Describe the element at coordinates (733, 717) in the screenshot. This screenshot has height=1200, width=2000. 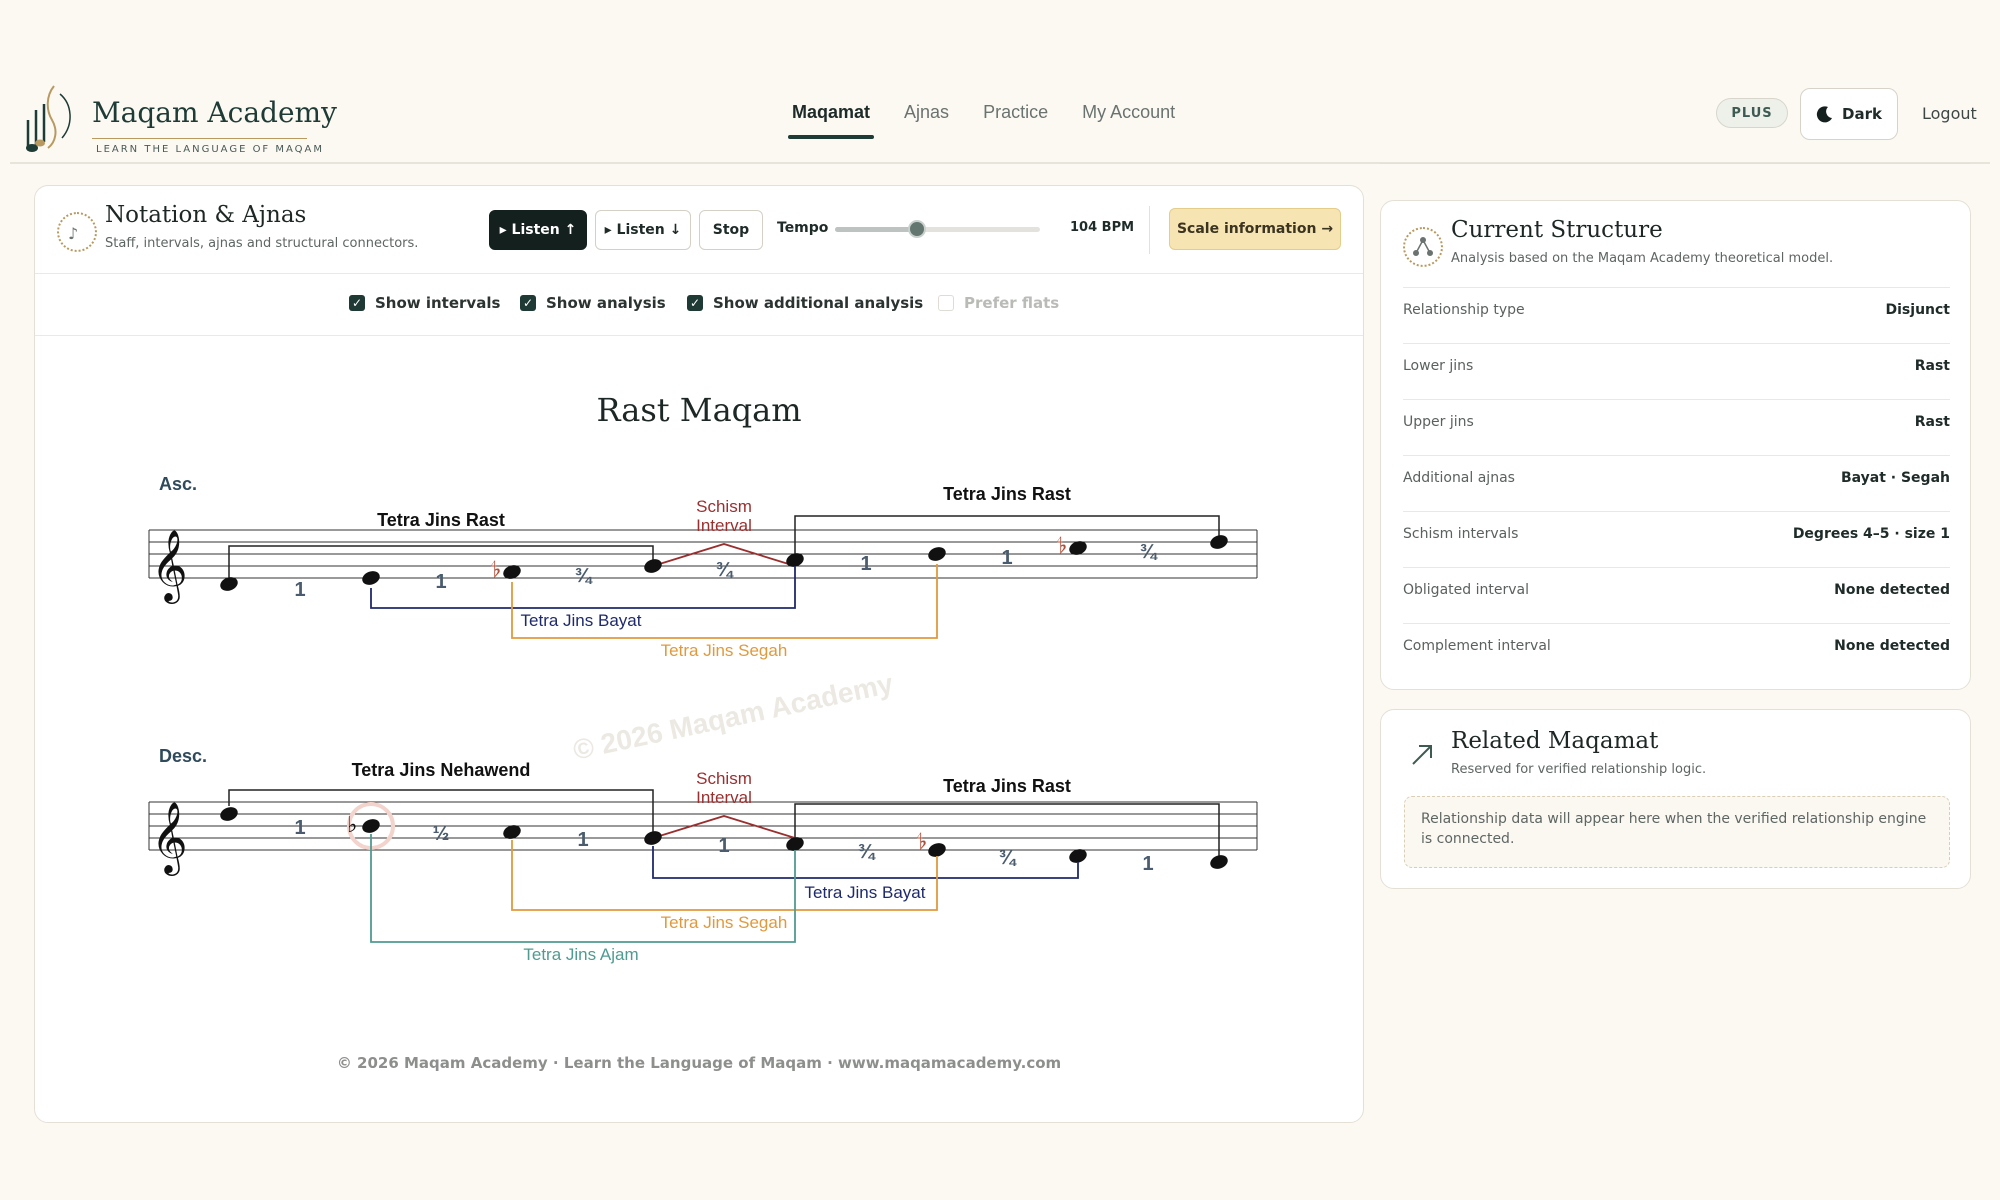
I see `watermark: © 2026 Maqam Academy` at that location.